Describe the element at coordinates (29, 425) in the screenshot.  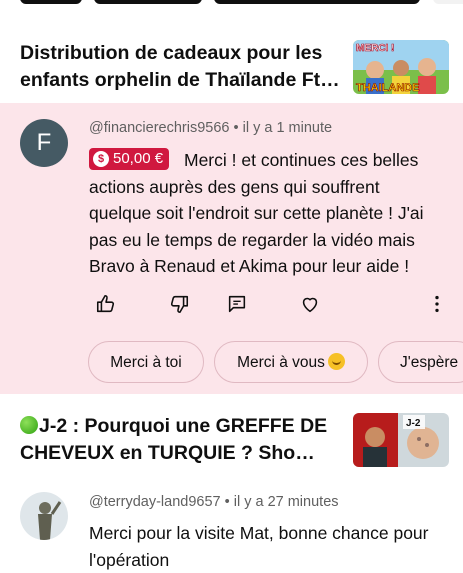
I see `green-circle-emoji-icon` at that location.